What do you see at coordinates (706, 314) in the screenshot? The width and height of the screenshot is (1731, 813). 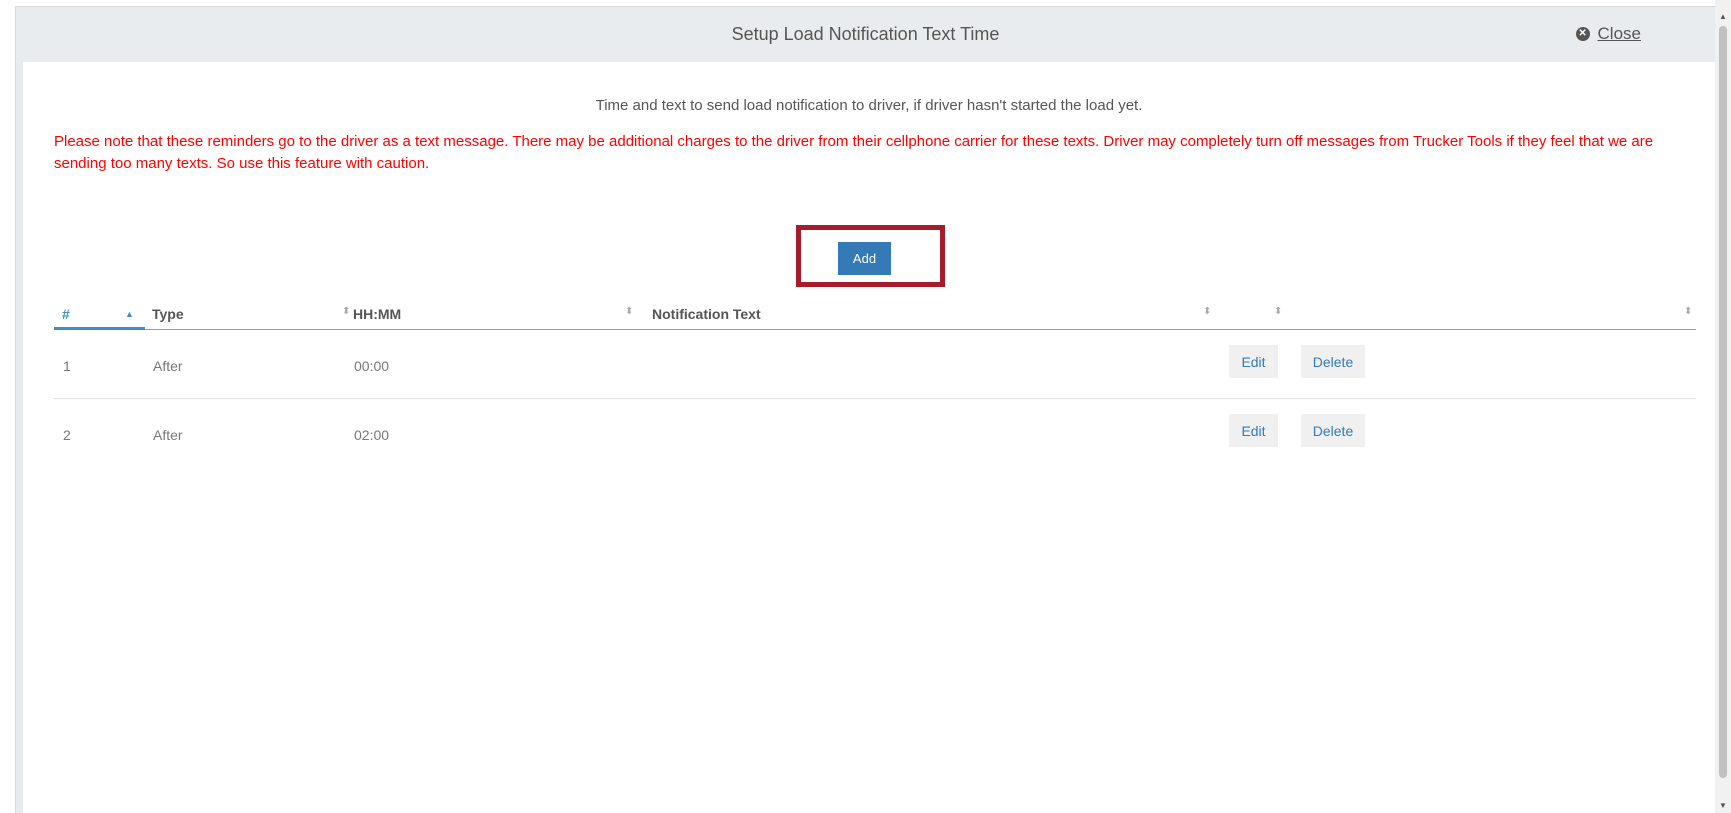 I see `column-header-notification-text: Notification Text` at bounding box center [706, 314].